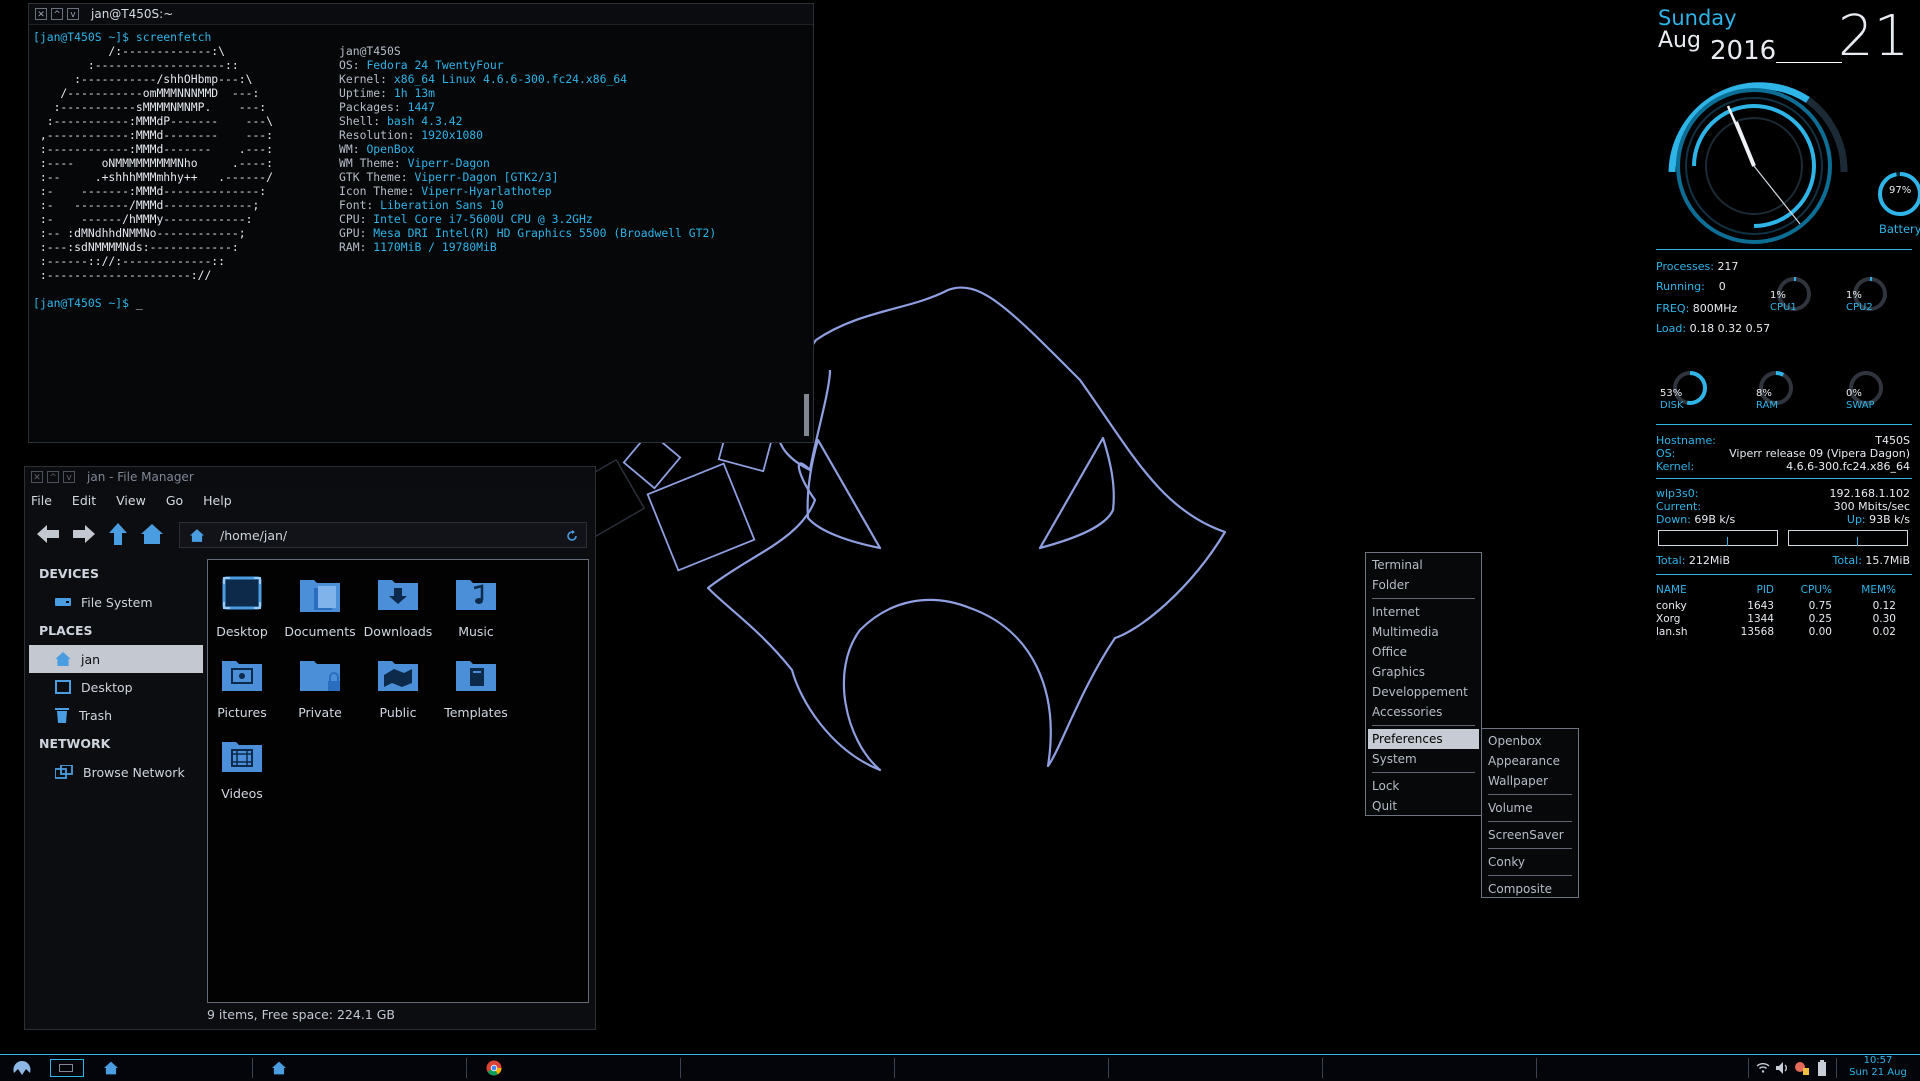 Image resolution: width=1920 pixels, height=1081 pixels. What do you see at coordinates (356, 205) in the screenshot?
I see `info-key: Font:` at bounding box center [356, 205].